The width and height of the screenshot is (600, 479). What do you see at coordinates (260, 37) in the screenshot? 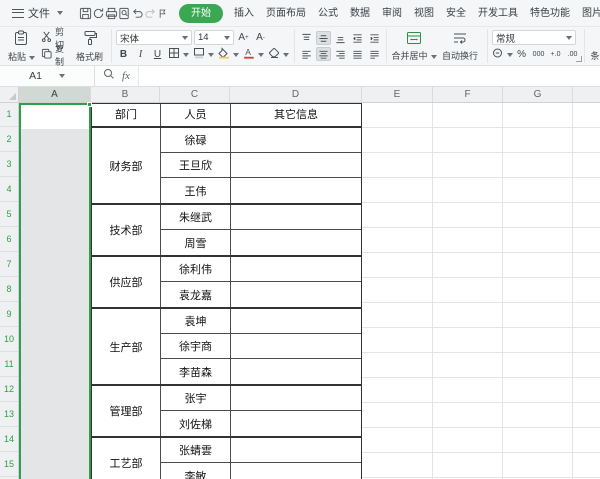
I see `decrease-font-button: A-` at bounding box center [260, 37].